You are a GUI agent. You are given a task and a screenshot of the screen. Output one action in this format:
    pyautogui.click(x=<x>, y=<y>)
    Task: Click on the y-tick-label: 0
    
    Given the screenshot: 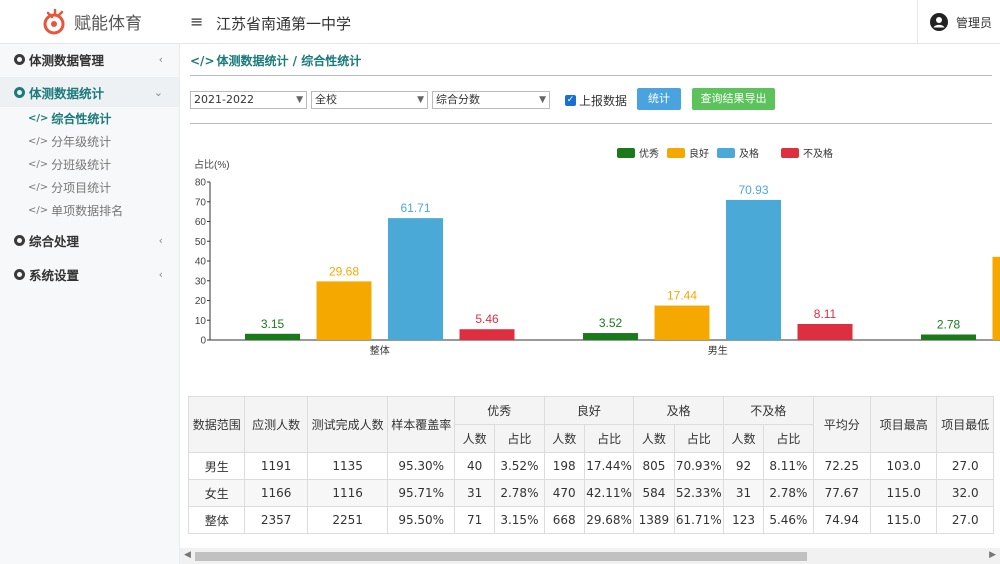 What is the action you would take?
    pyautogui.click(x=203, y=341)
    